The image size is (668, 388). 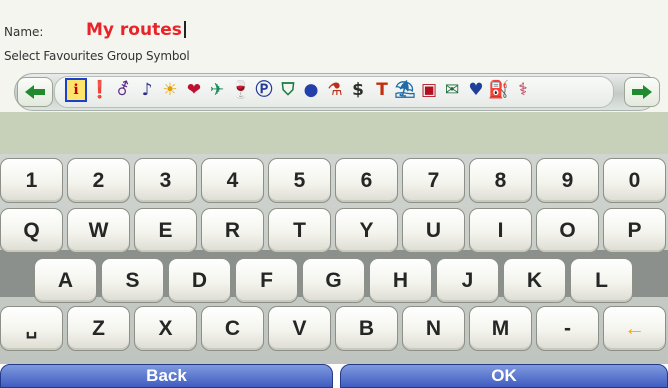 I want to click on key-s: S, so click(x=132, y=280).